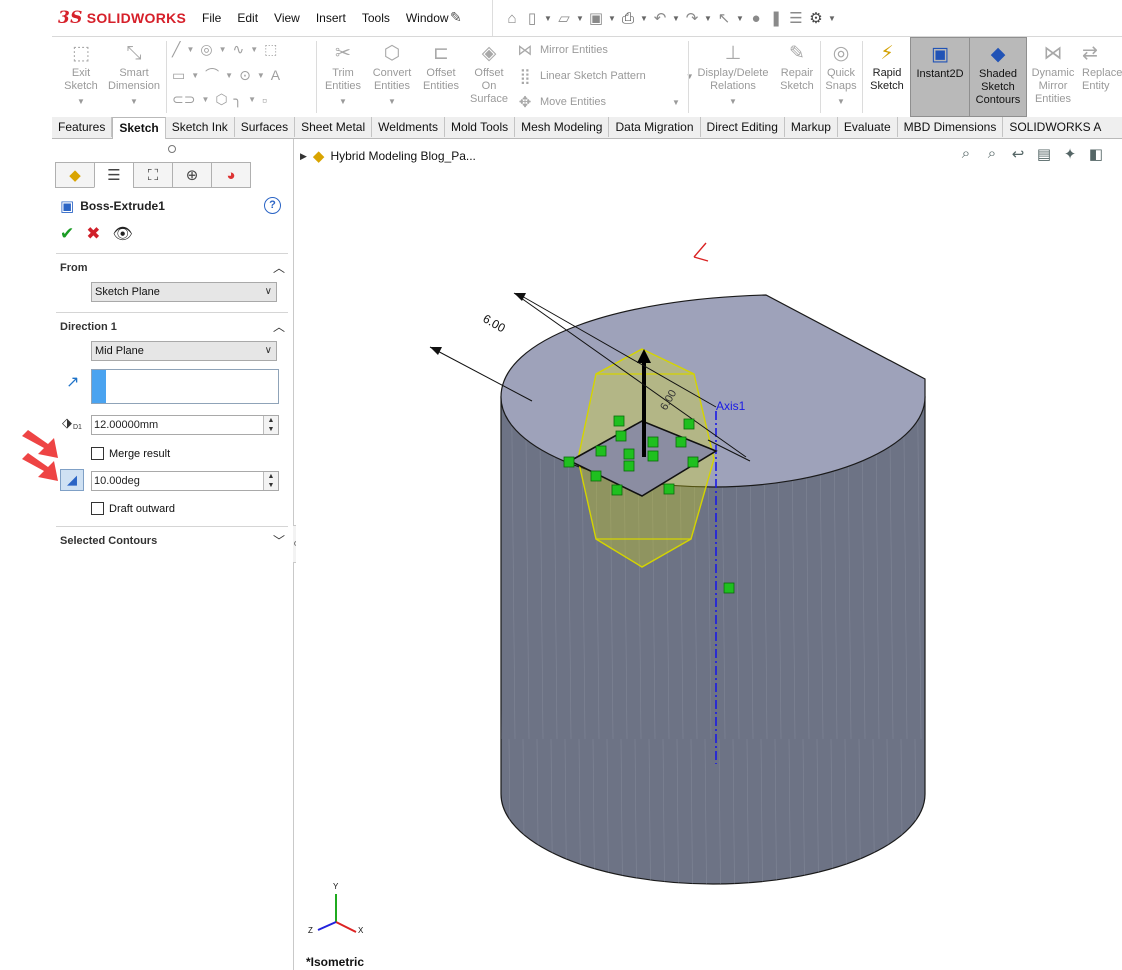 The height and width of the screenshot is (970, 1122). Describe the element at coordinates (376, 18) in the screenshot. I see `menu-tools: Tools` at that location.